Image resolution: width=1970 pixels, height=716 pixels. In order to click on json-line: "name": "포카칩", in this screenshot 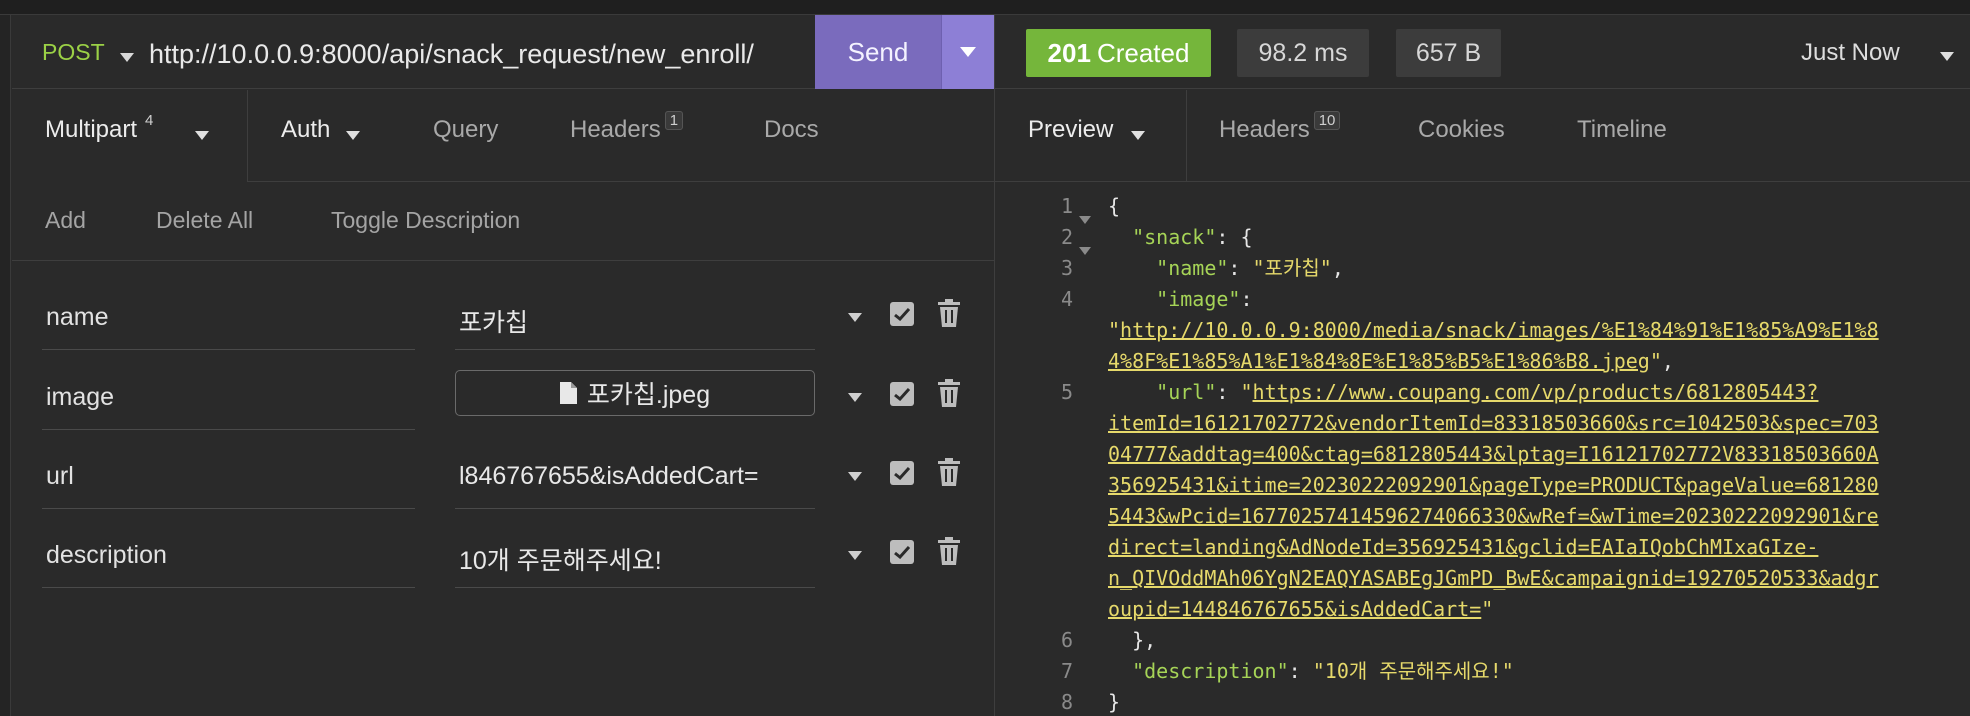, I will do `click(1250, 268)`.